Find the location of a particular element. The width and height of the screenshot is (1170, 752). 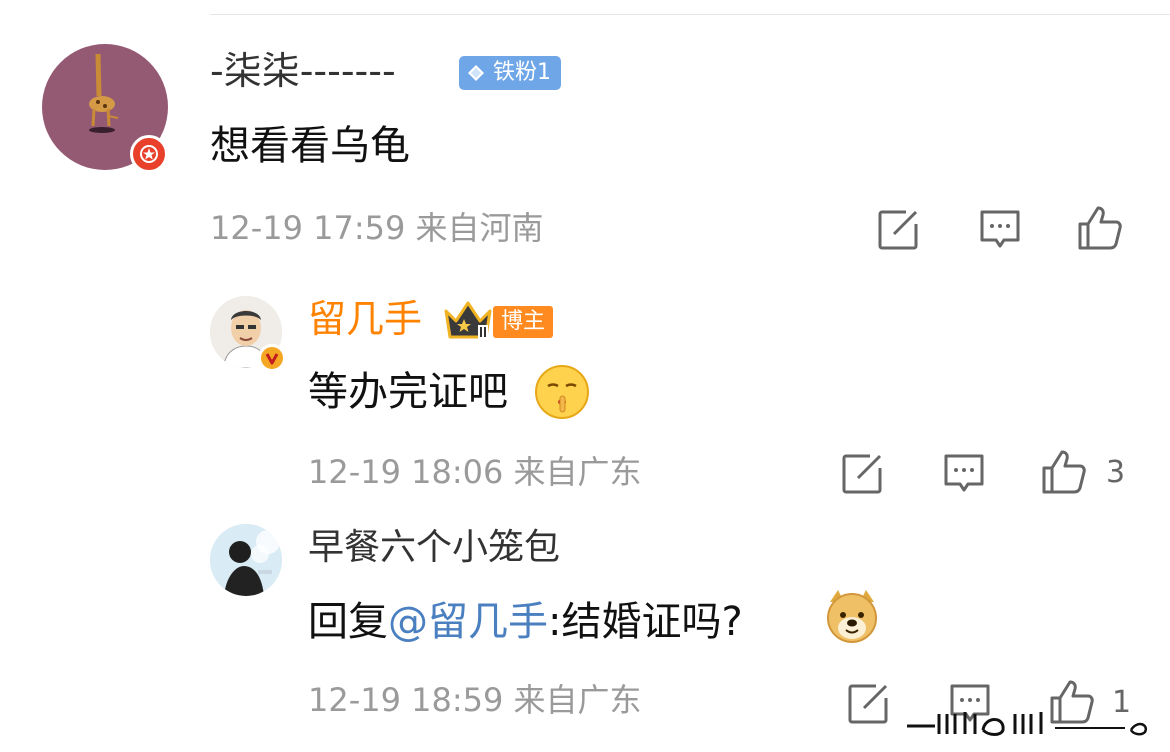

comment-meta: 12-19 18:59 来自广东 is located at coordinates (475, 700).